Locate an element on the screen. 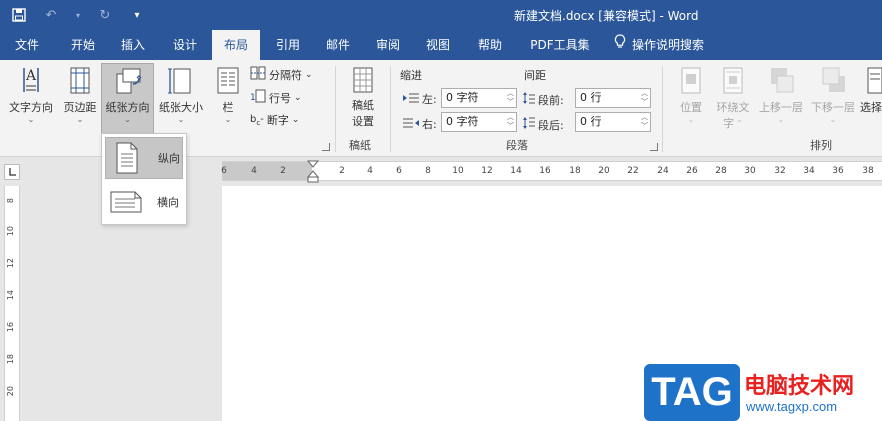 This screenshot has width=882, height=421. indent-right-input: 0 字符 ︿ ﹀ is located at coordinates (479, 122).